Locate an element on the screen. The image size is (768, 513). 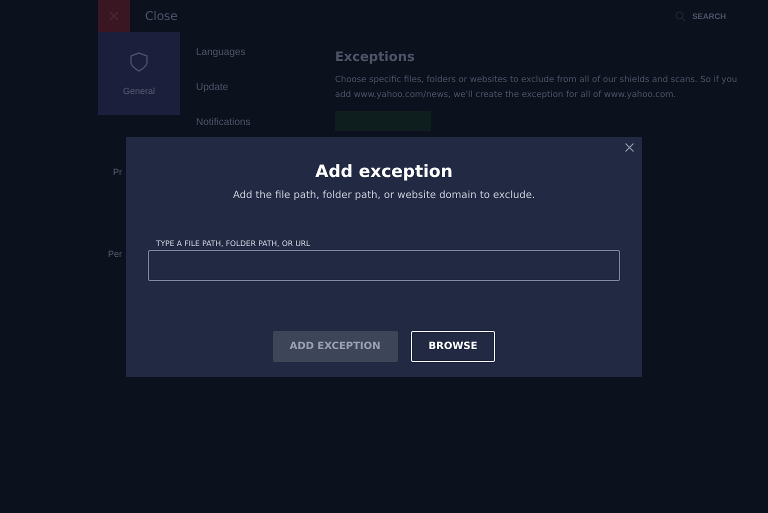
close-icon is located at coordinates (629, 147).